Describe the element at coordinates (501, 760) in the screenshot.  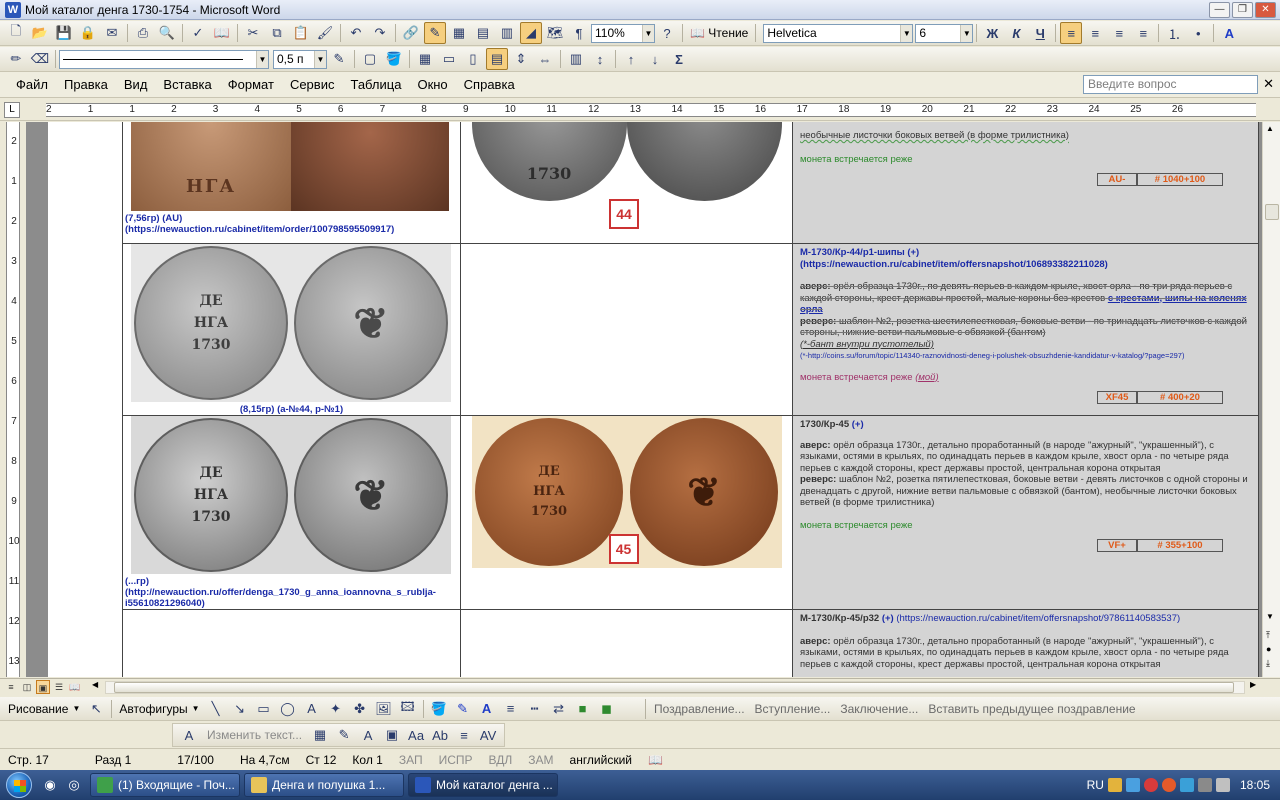
I see `status-extend: ВДЛ` at that location.